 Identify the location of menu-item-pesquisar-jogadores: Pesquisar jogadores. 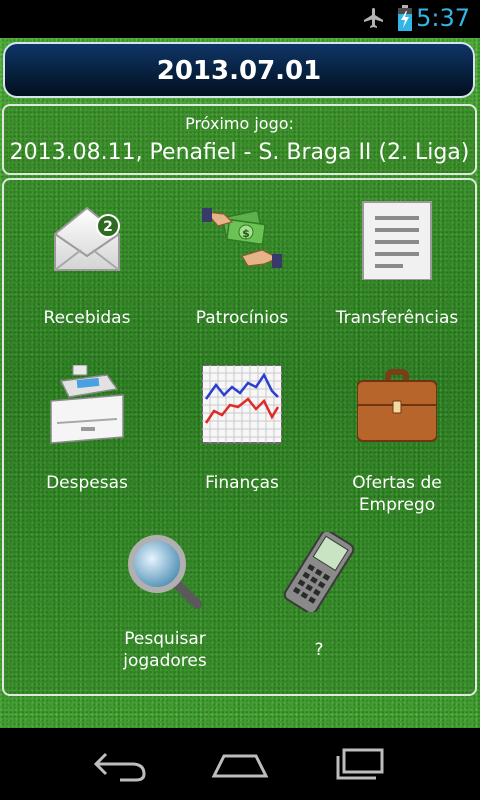
(165, 602).